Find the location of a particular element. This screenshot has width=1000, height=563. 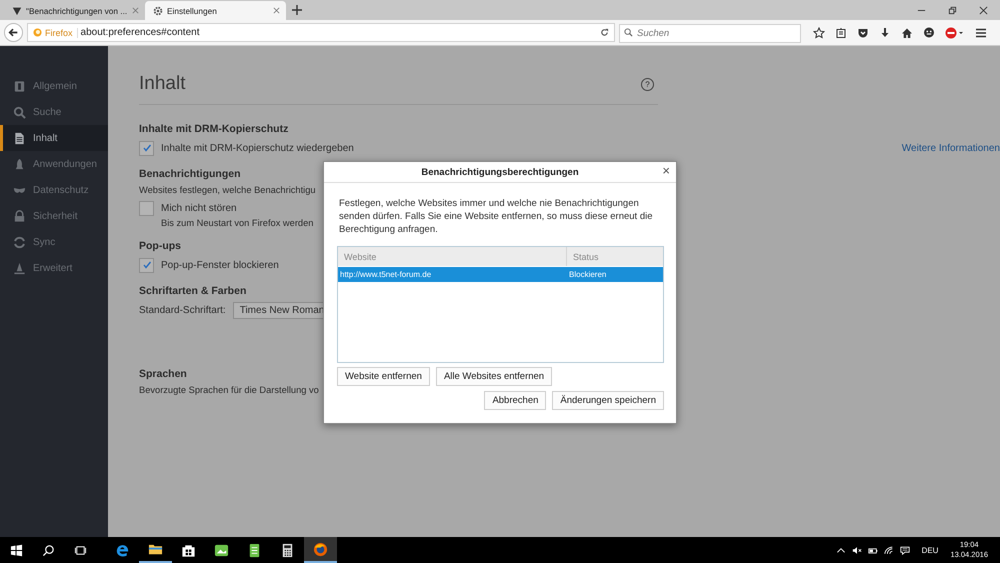

firefox-taskbar-button is located at coordinates (320, 550).